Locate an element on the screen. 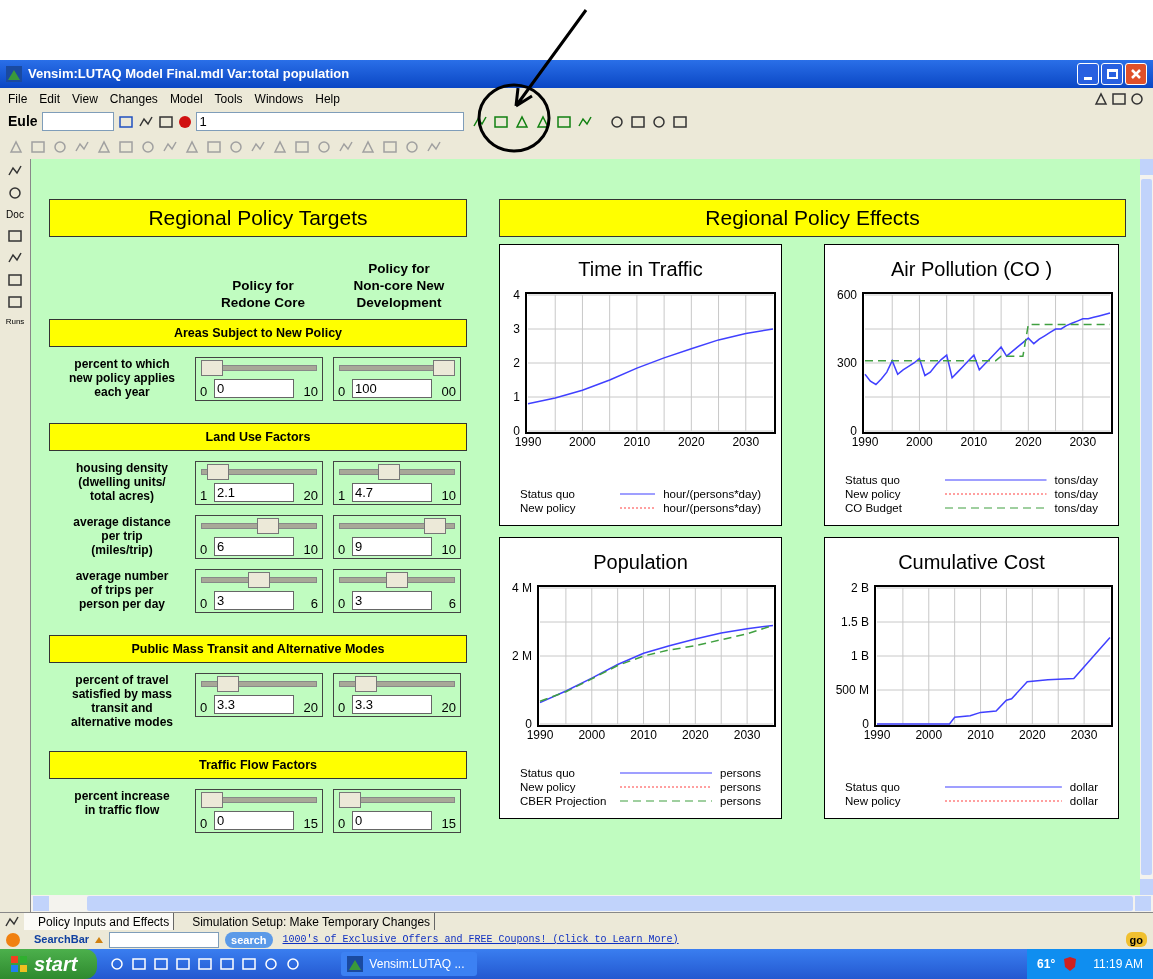  go-button: go is located at coordinates (1136, 939).